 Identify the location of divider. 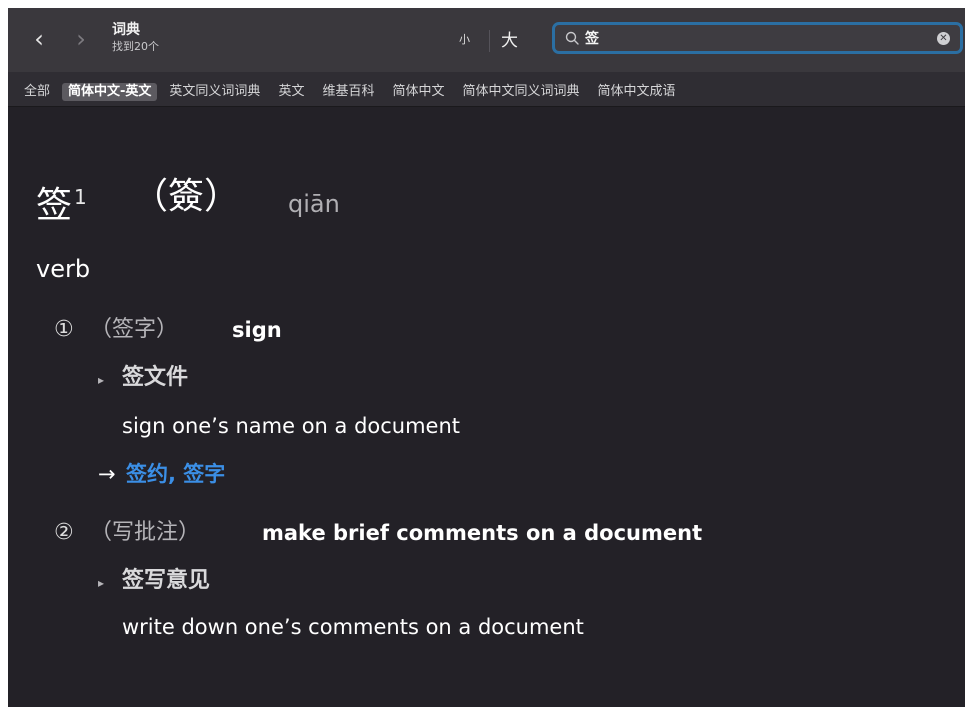
(489, 41).